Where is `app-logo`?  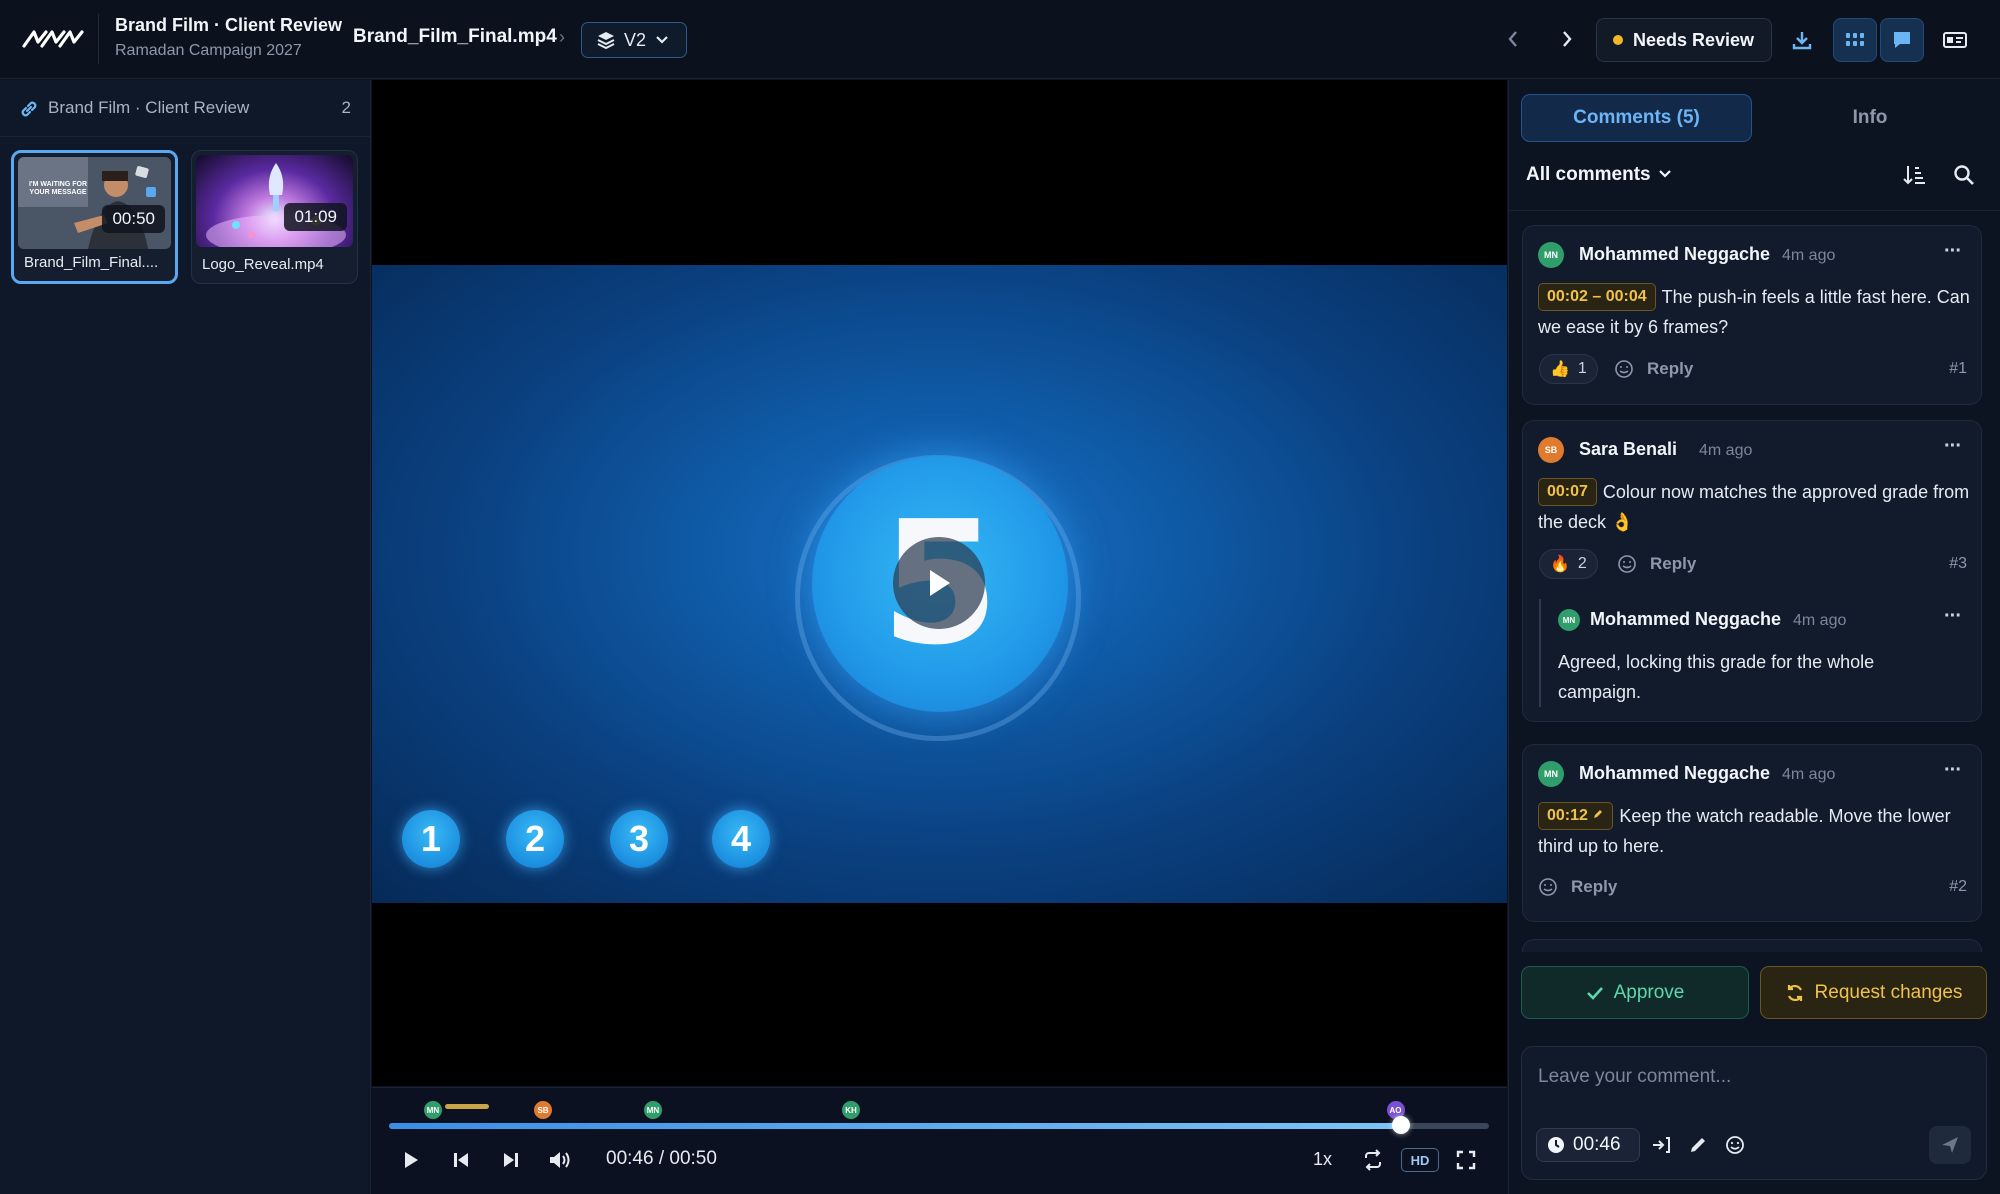 app-logo is located at coordinates (53, 39).